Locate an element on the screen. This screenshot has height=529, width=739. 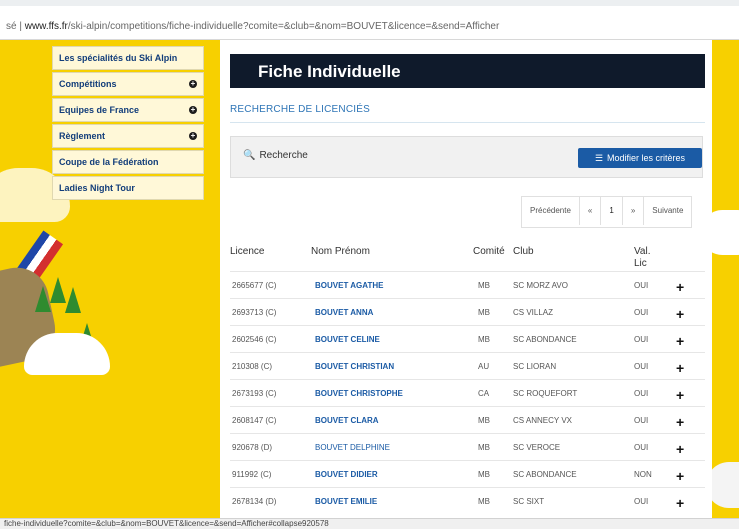
licence-cell: 2608147 (C) is located at coordinates (254, 420).